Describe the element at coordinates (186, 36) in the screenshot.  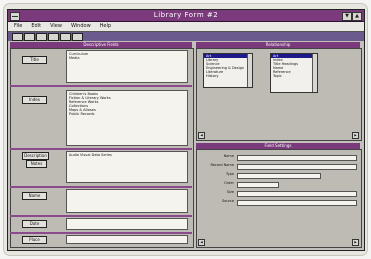
I see `toolbar` at that location.